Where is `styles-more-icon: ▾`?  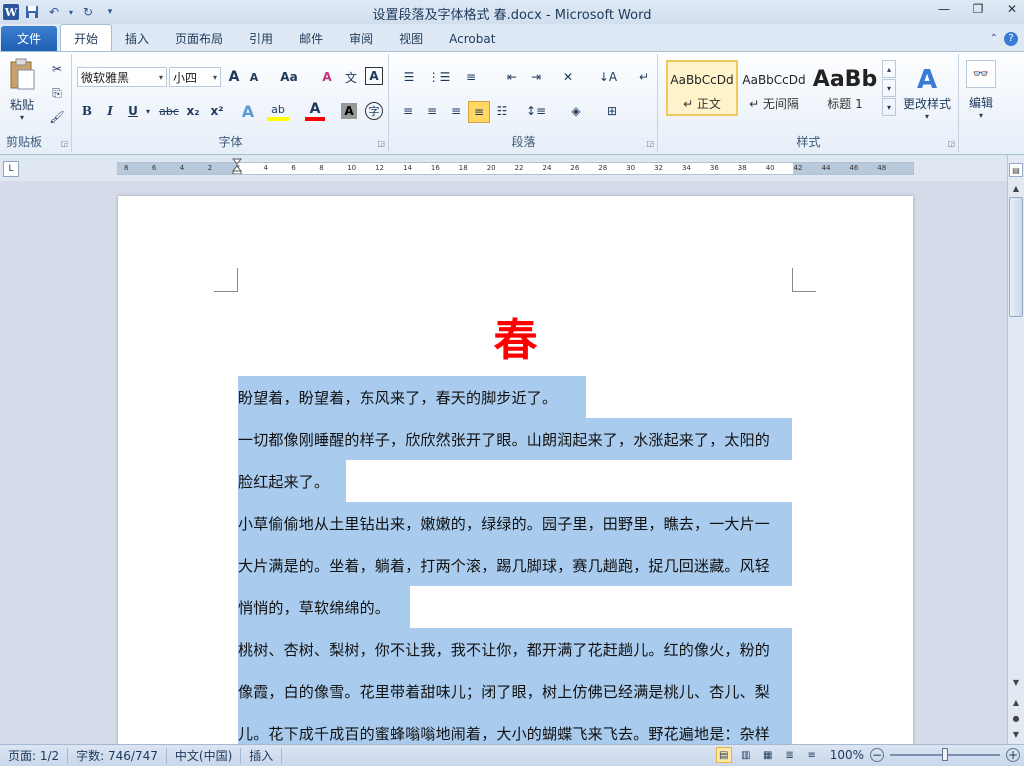
styles-more-icon: ▾ is located at coordinates (889, 107).